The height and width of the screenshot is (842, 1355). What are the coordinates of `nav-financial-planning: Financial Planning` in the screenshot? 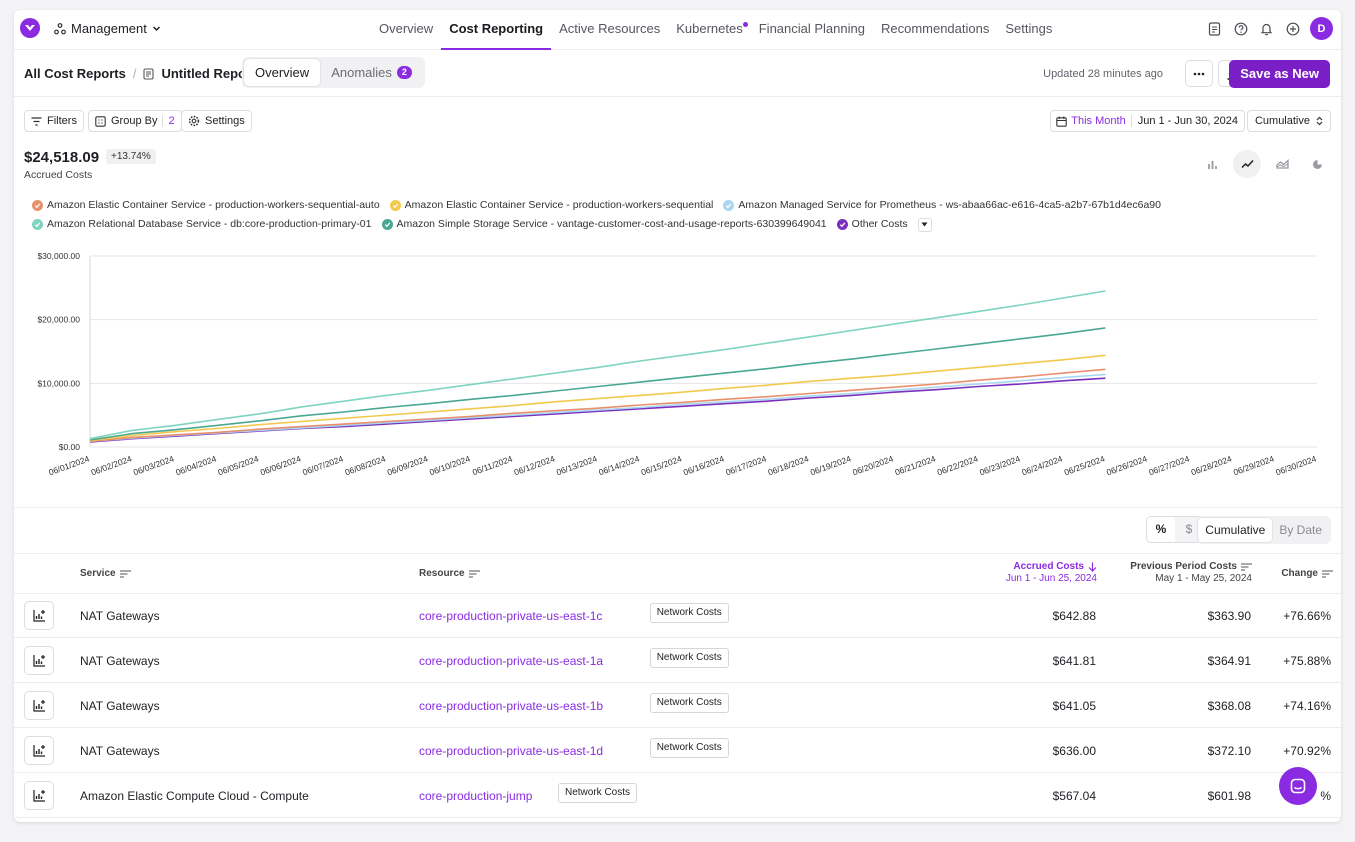 It's located at (812, 30).